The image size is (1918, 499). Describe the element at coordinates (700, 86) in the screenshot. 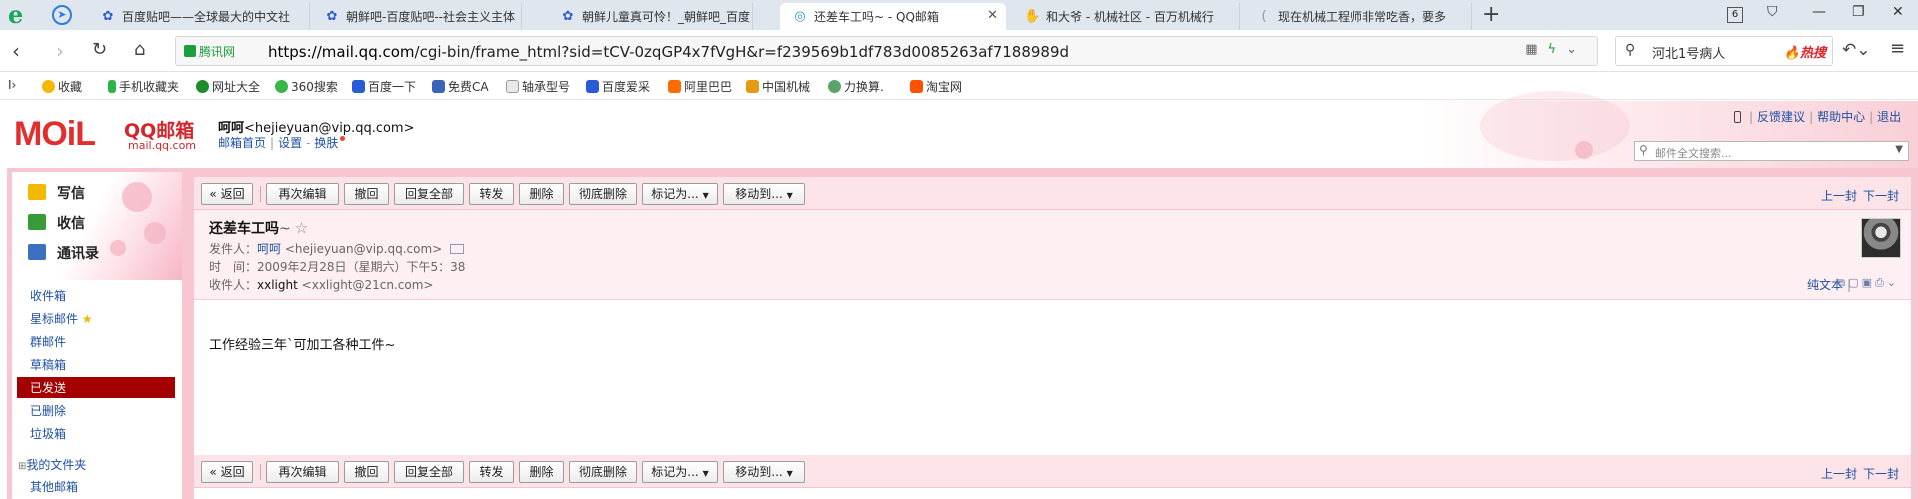

I see `bookmark-item: 阿里巴巴` at that location.